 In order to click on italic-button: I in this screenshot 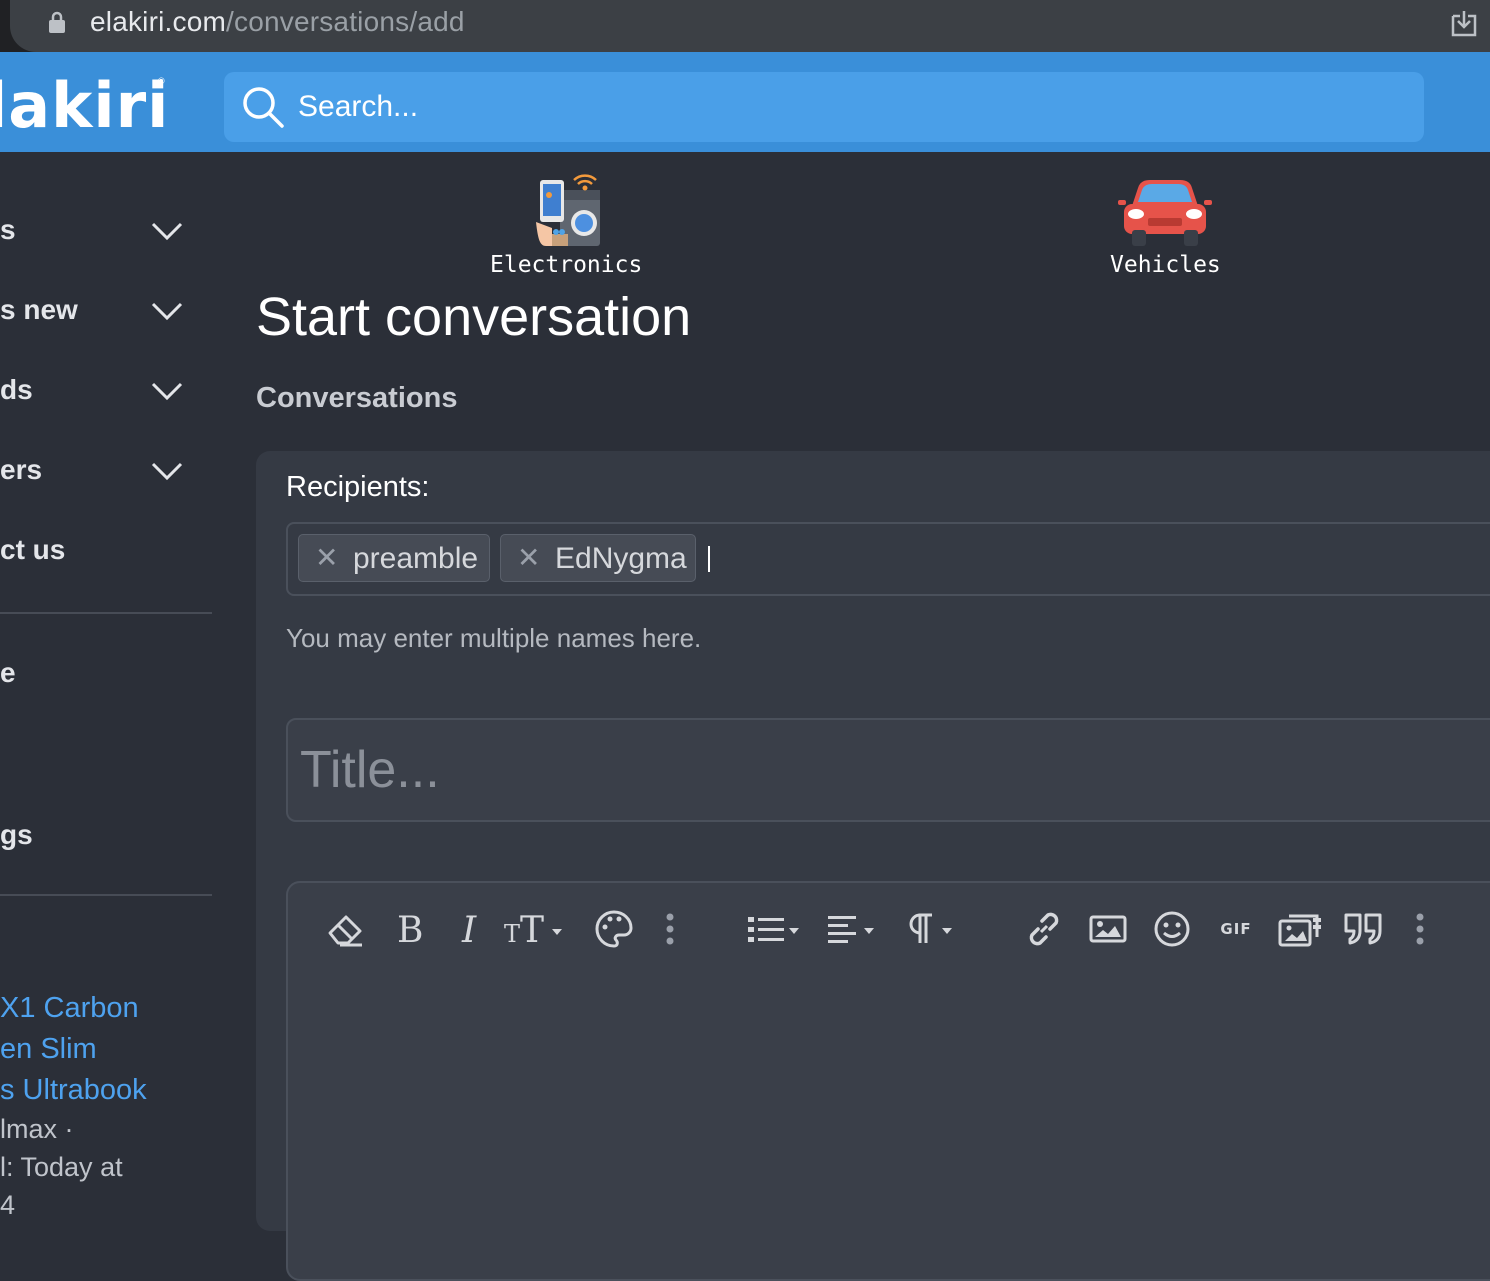, I will do `click(472, 929)`.